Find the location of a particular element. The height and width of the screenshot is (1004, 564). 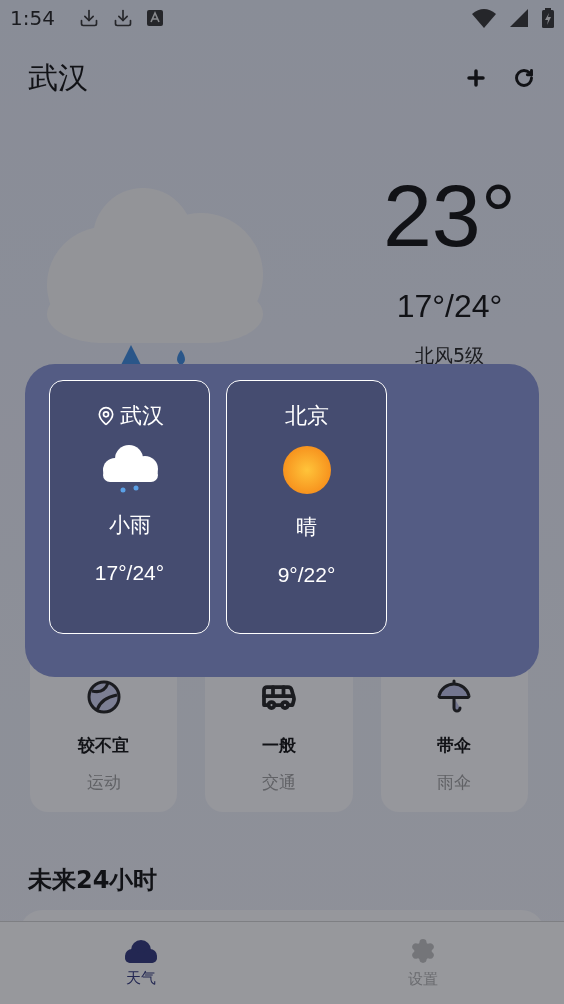

index-value: 较不宜 is located at coordinates (104, 745).